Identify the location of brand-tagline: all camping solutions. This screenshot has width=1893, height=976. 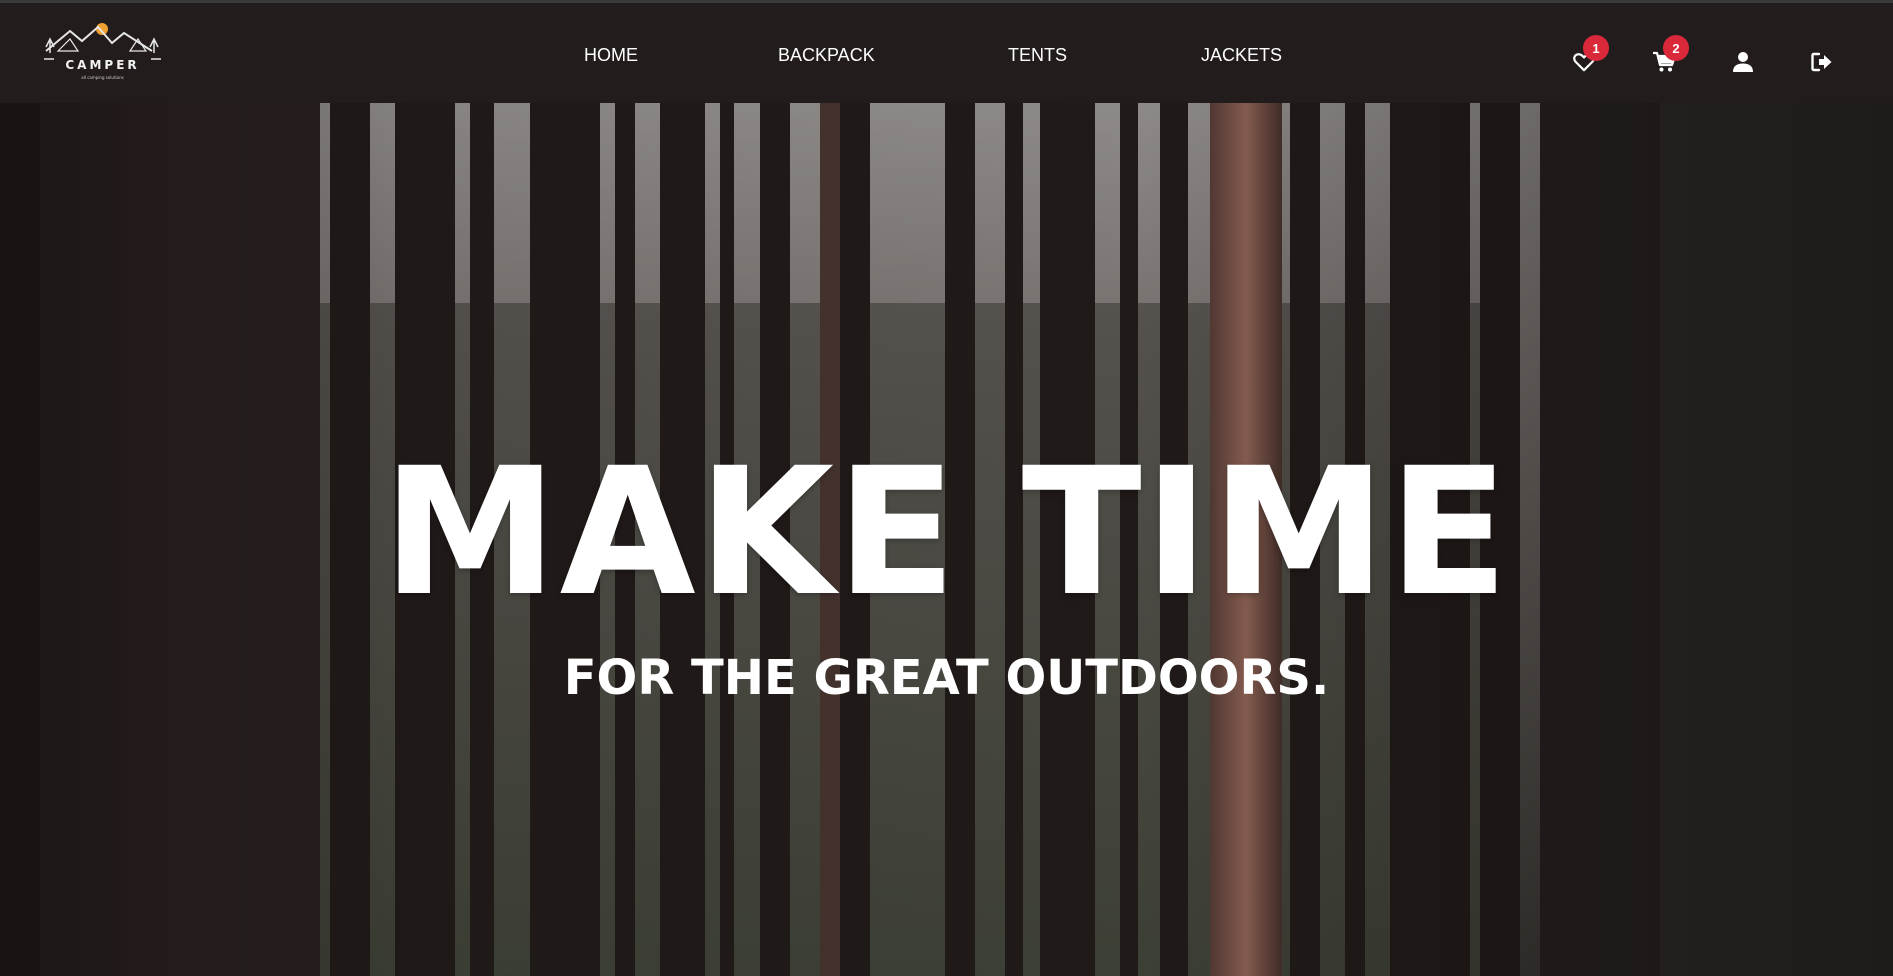
(102, 77).